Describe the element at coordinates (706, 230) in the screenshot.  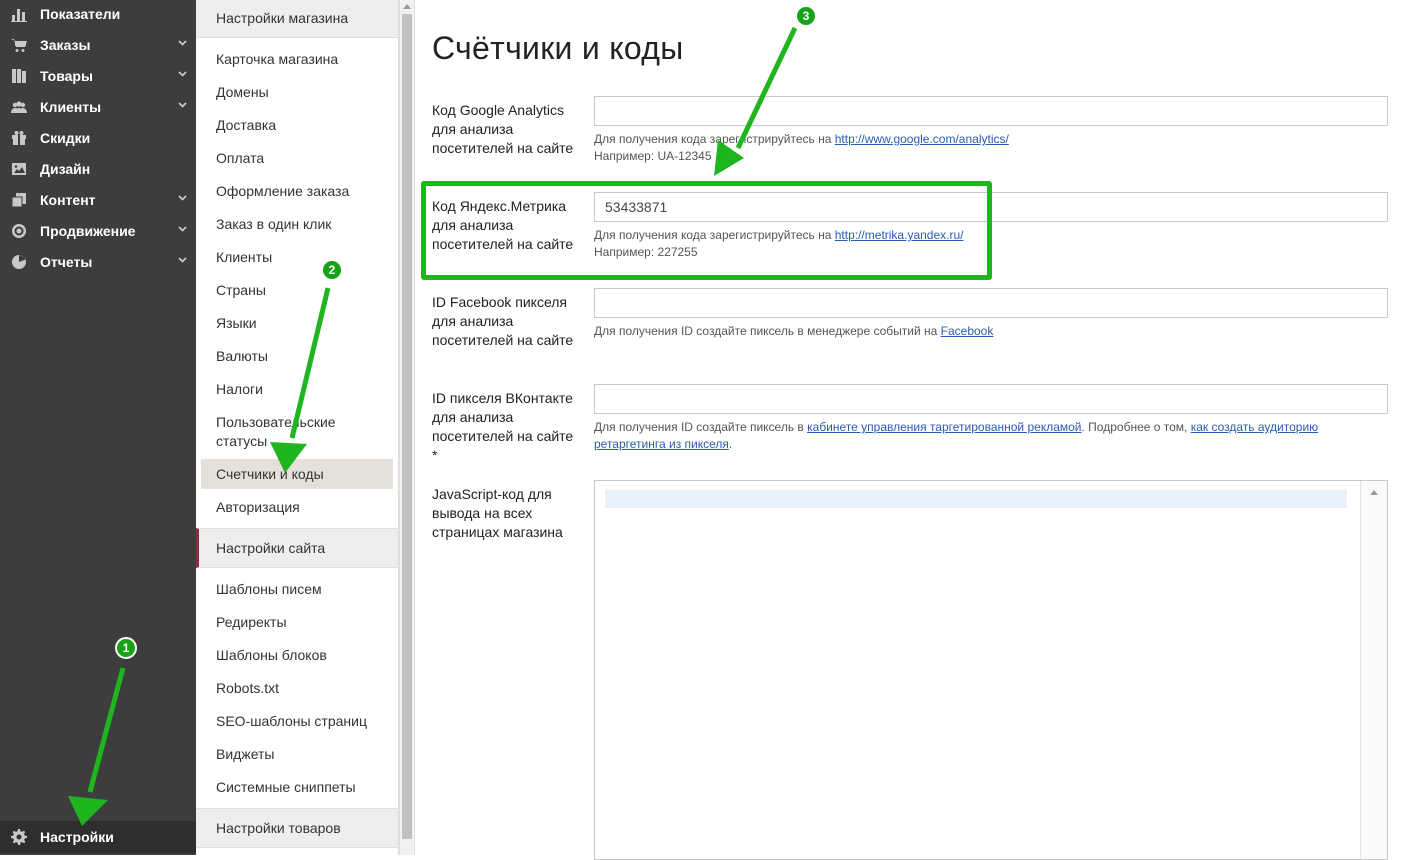
I see `annotation-highlight-box` at that location.